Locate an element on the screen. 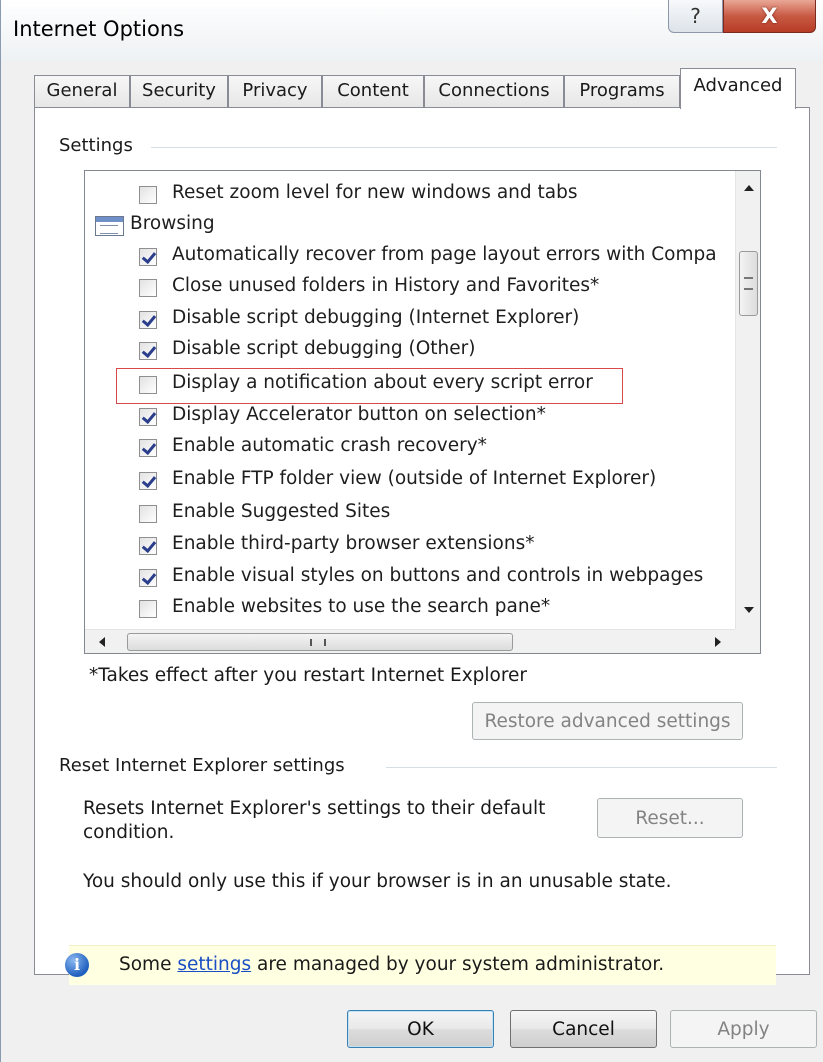  setting-label: Display Accelerator button on selection* is located at coordinates (359, 414).